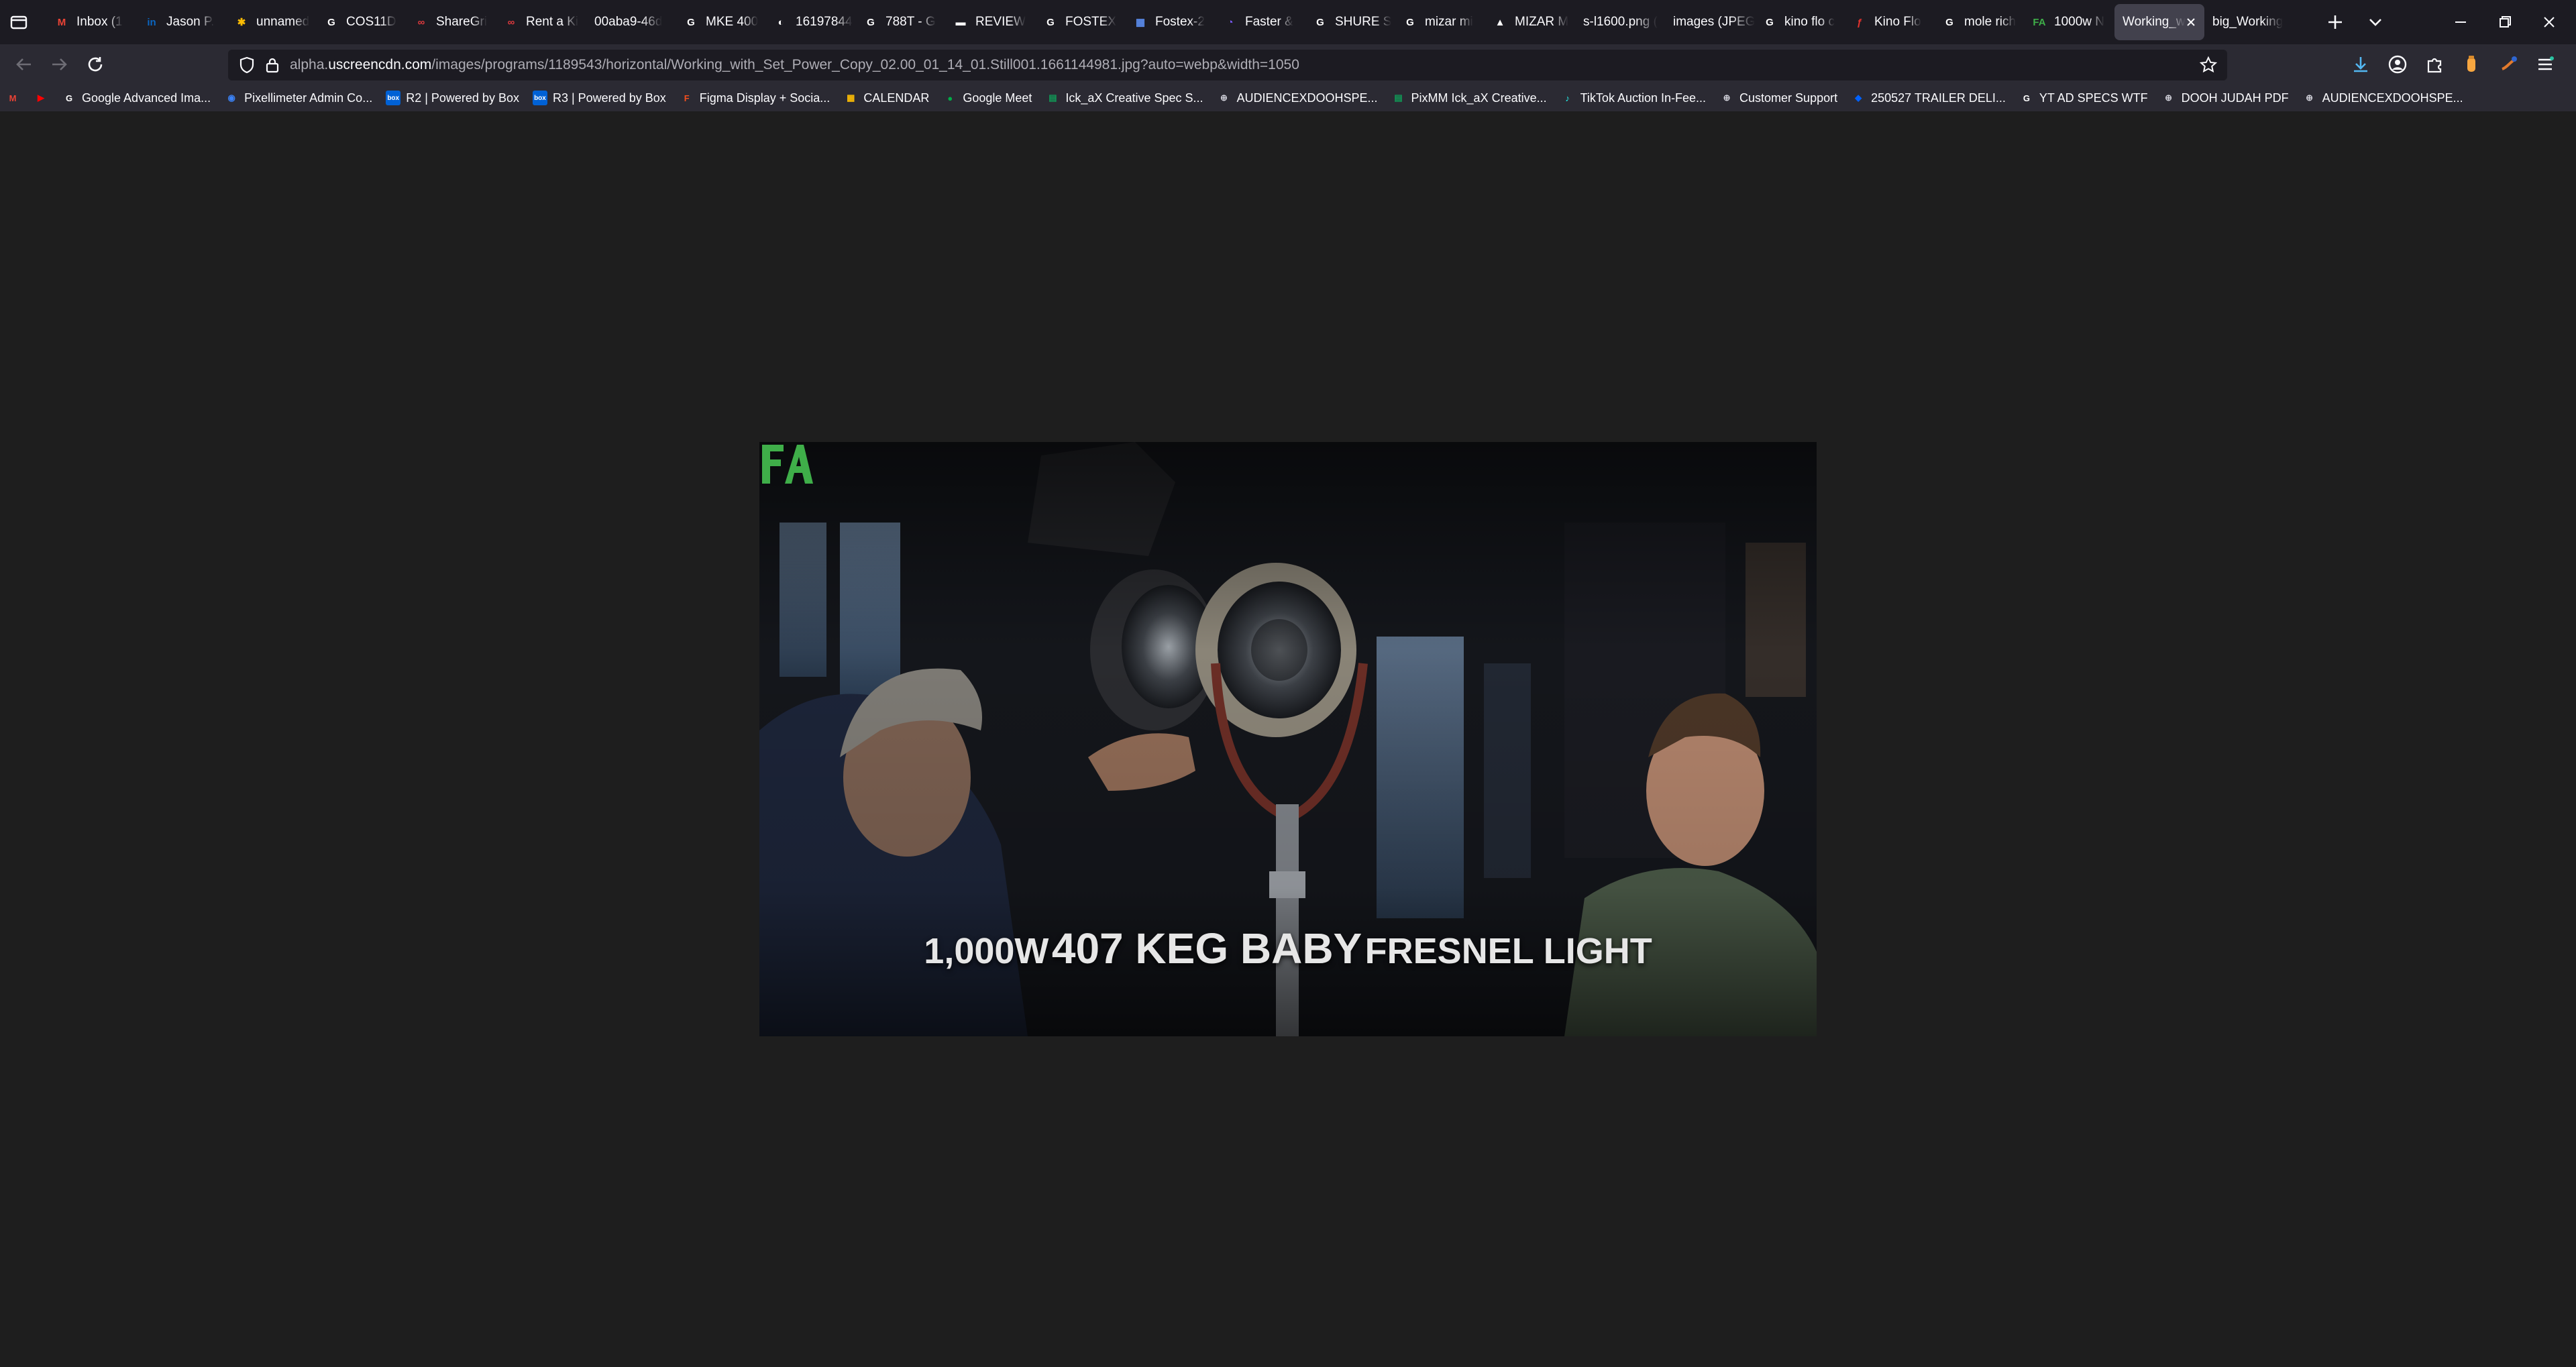  I want to click on bookmark-item: box R3 | Powered by Box, so click(599, 98).